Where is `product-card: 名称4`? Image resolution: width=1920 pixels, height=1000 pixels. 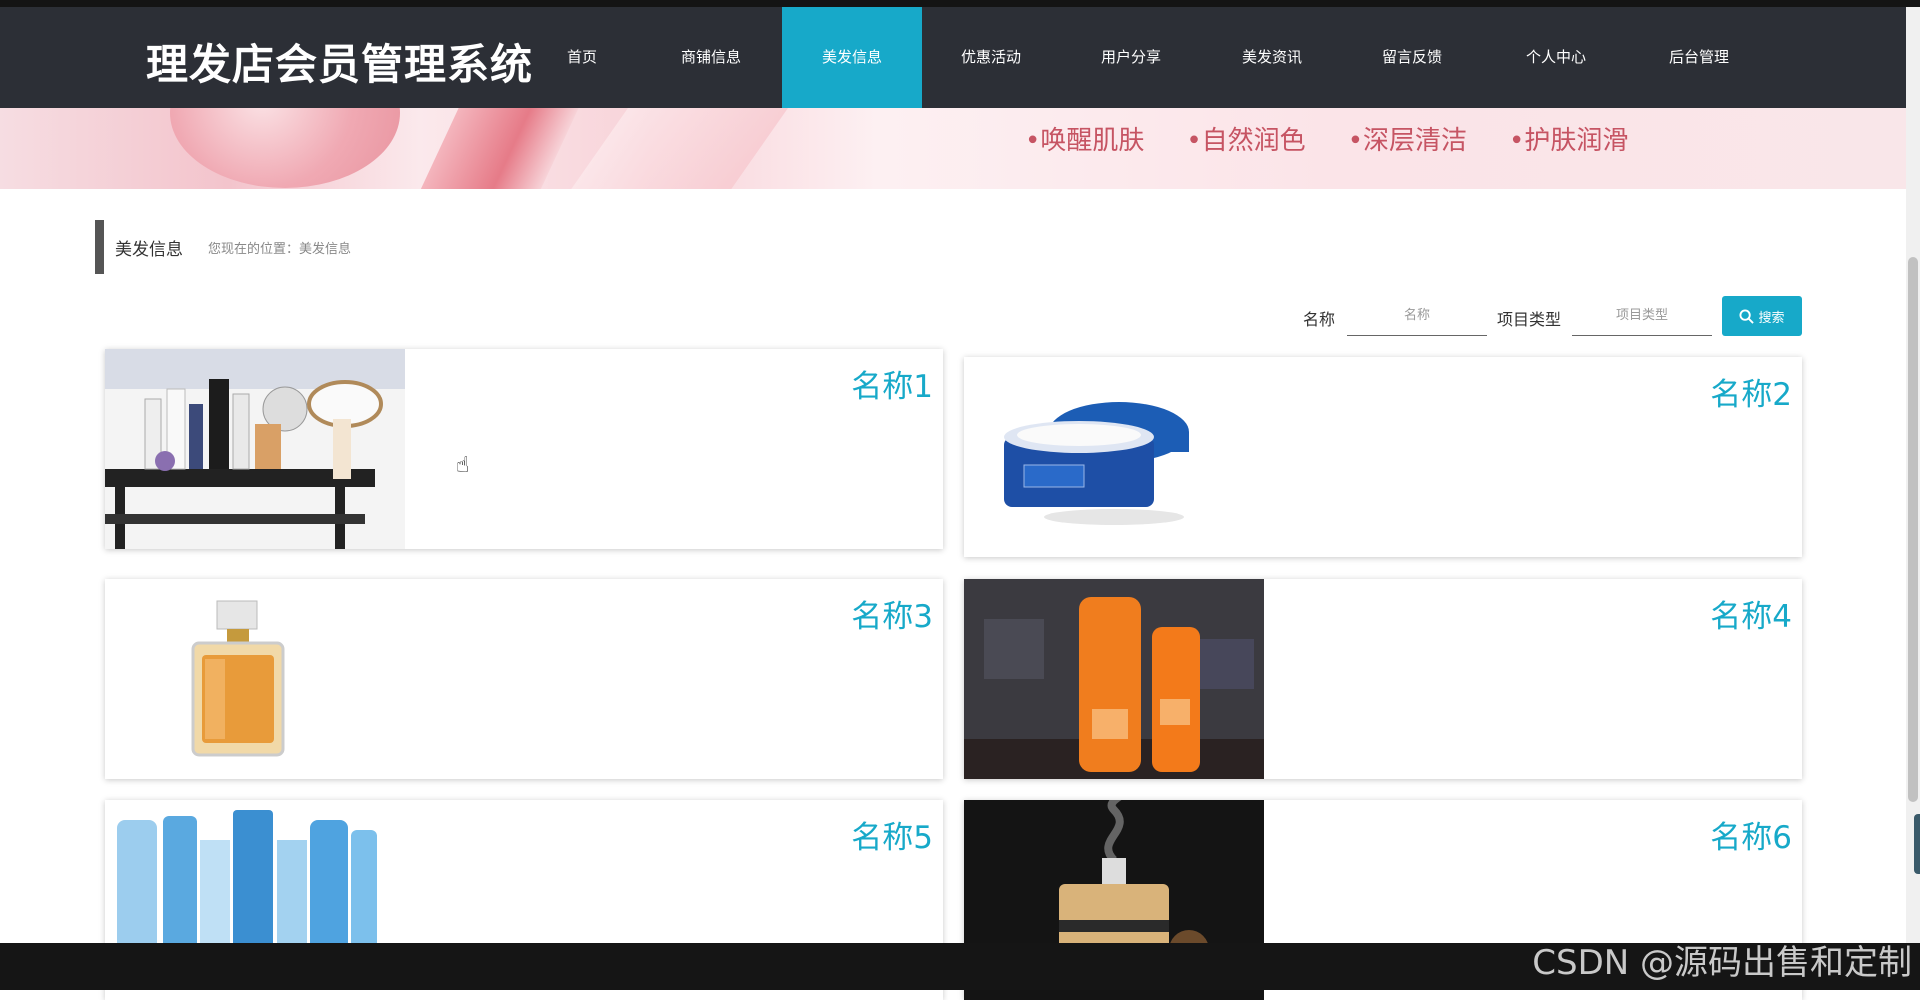 product-card: 名称4 is located at coordinates (1383, 679).